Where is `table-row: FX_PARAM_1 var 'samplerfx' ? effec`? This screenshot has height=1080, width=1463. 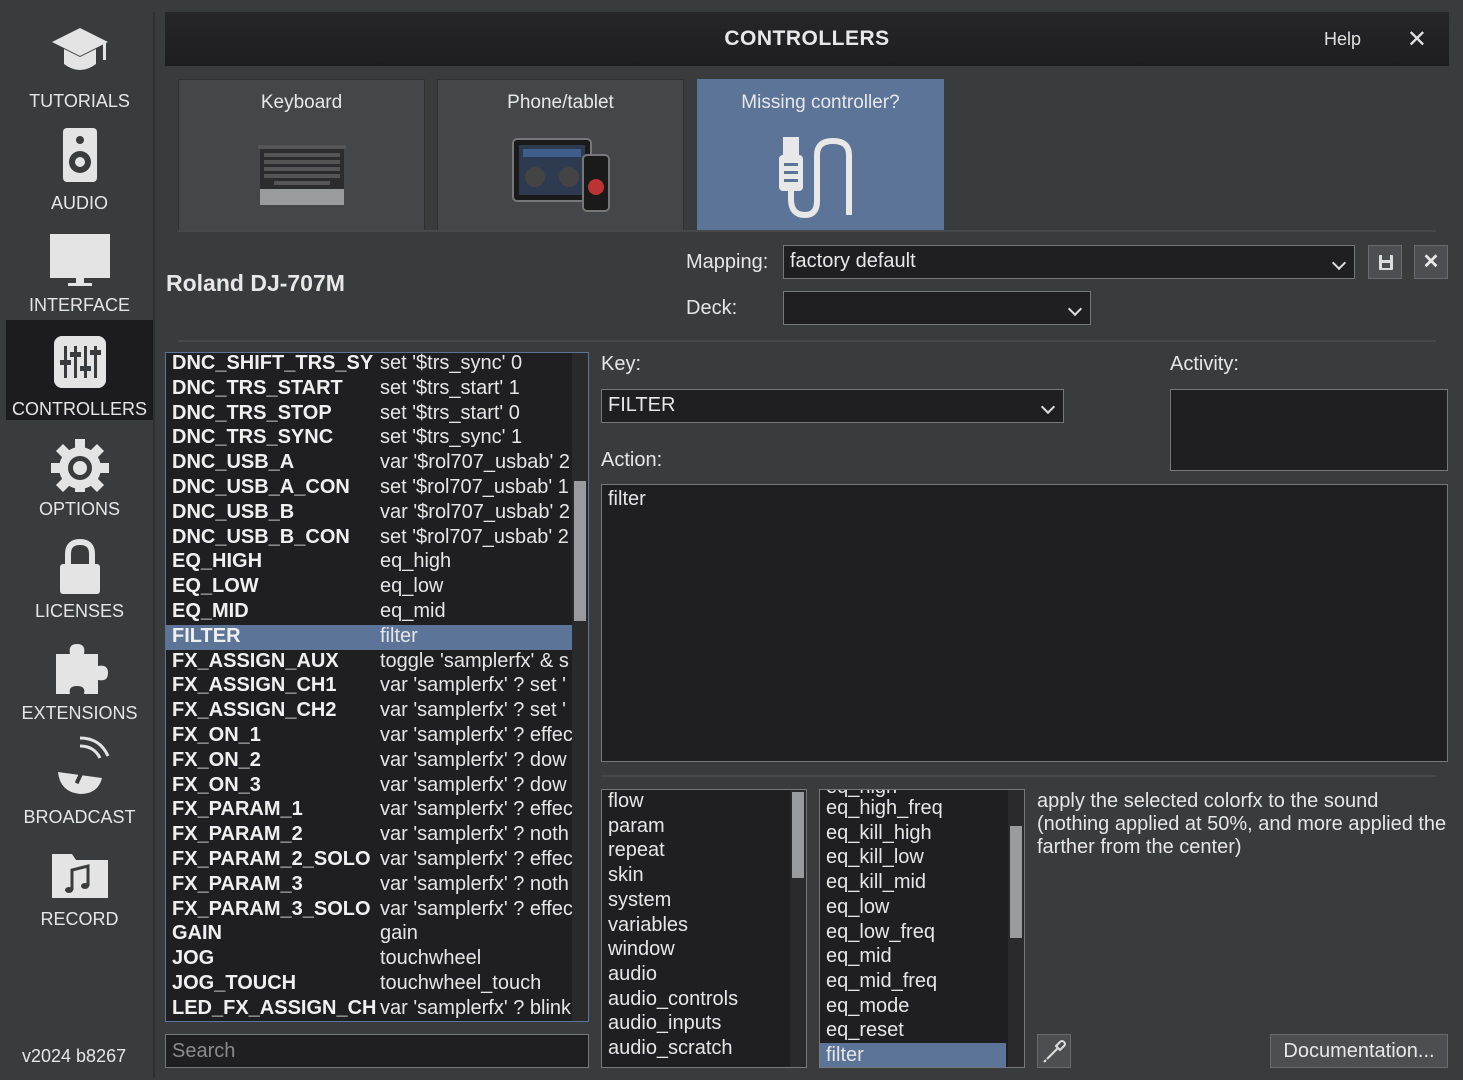 table-row: FX_PARAM_1 var 'samplerfx' ? effec is located at coordinates (369, 810).